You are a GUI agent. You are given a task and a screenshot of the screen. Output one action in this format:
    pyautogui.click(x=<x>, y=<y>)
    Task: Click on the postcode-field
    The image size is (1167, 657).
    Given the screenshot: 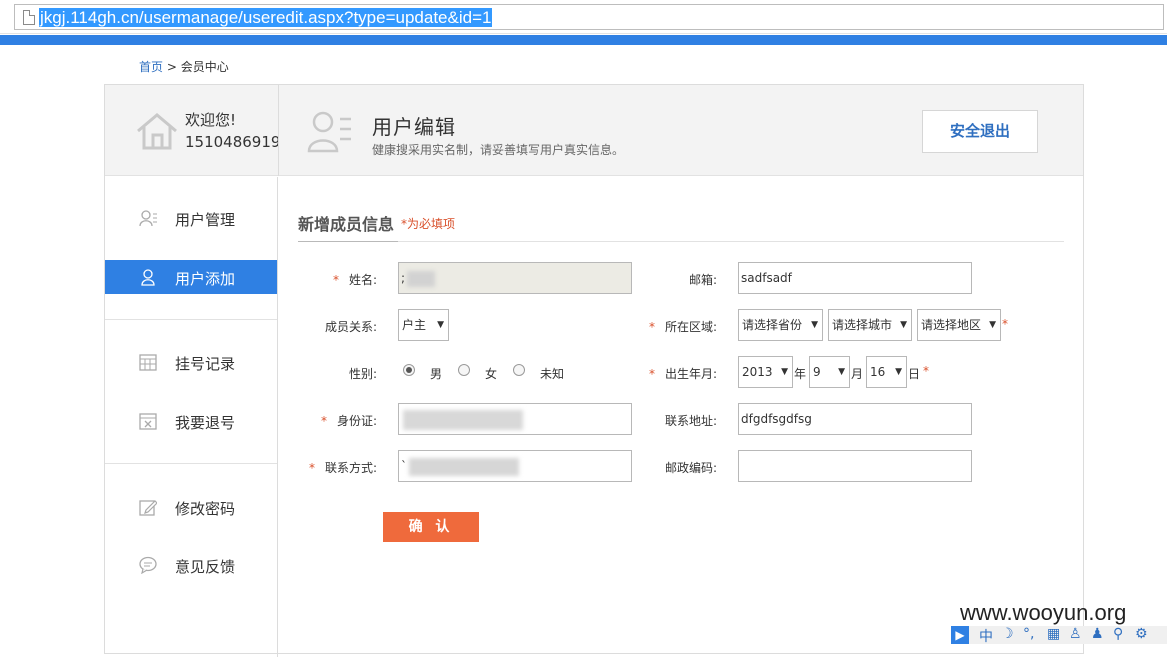 What is the action you would take?
    pyautogui.click(x=855, y=466)
    